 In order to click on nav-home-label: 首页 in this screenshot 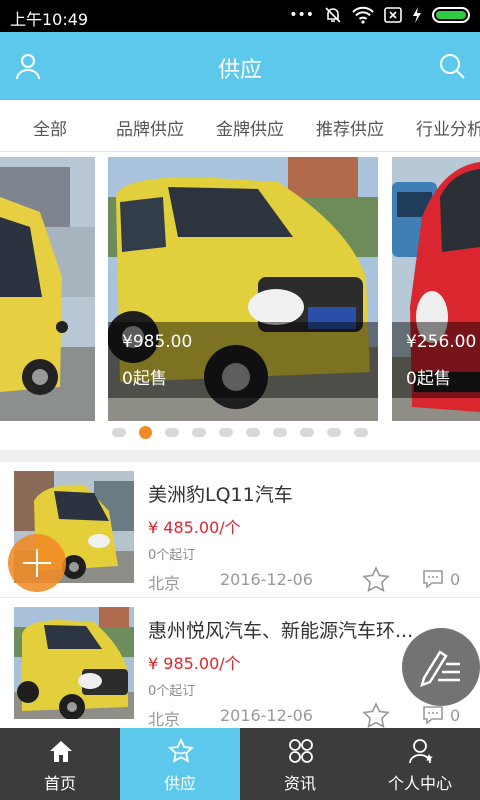, I will do `click(59, 783)`.